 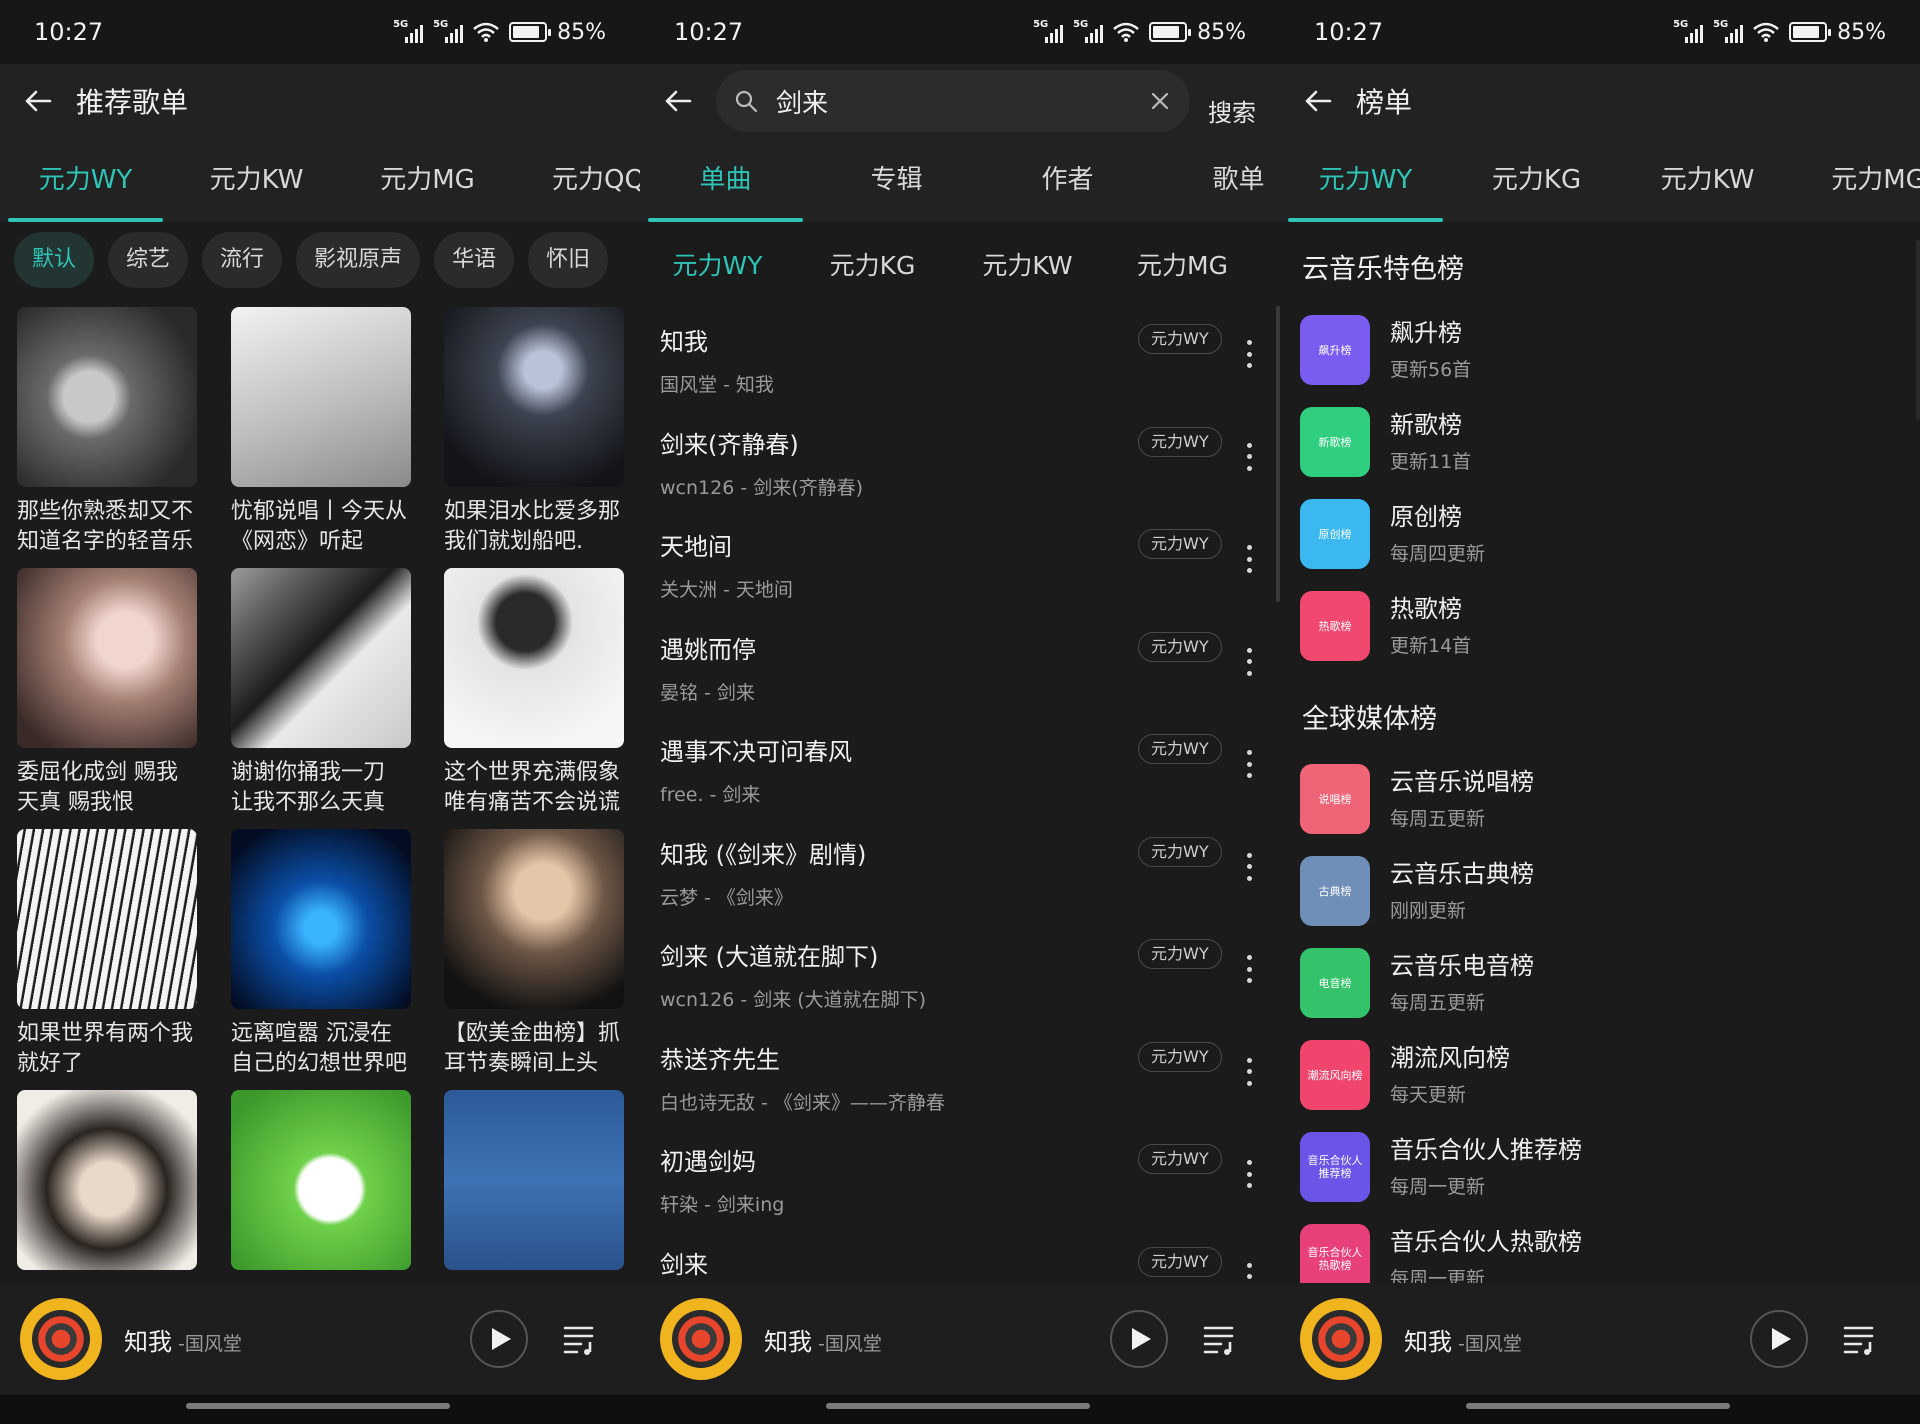 I want to click on source-tabs: 元力WY 元力KW 元力MG 元力QQ, so click(x=320, y=180).